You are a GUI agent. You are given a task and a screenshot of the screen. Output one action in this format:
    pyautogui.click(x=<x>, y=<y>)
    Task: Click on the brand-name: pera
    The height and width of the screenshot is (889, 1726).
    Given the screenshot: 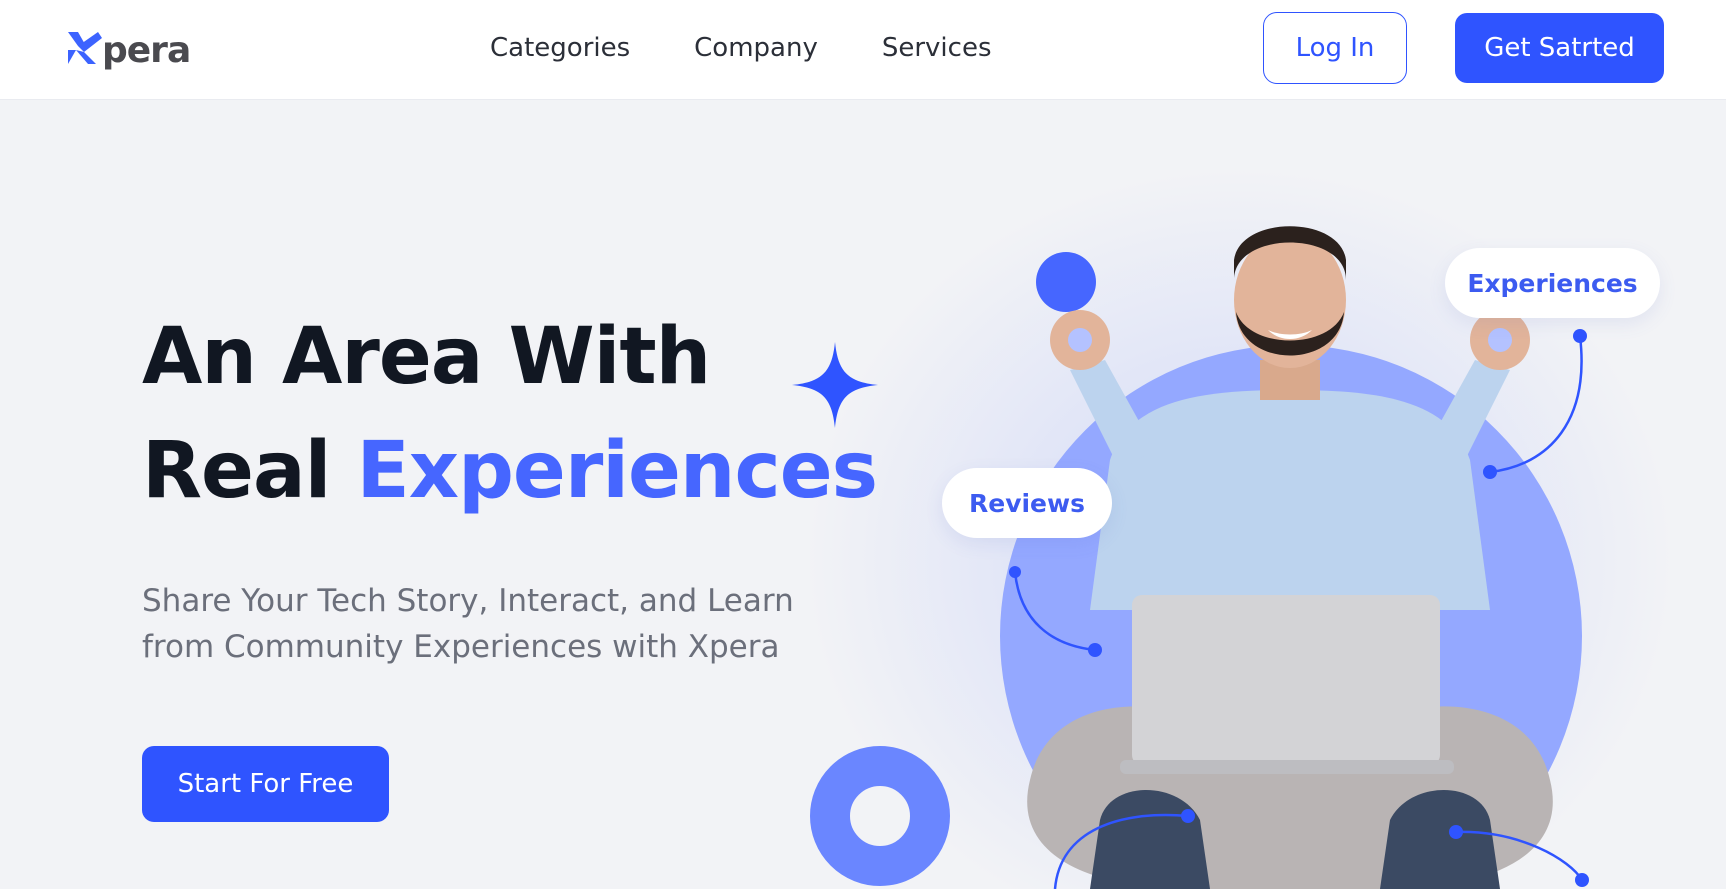 What is the action you would take?
    pyautogui.click(x=146, y=50)
    